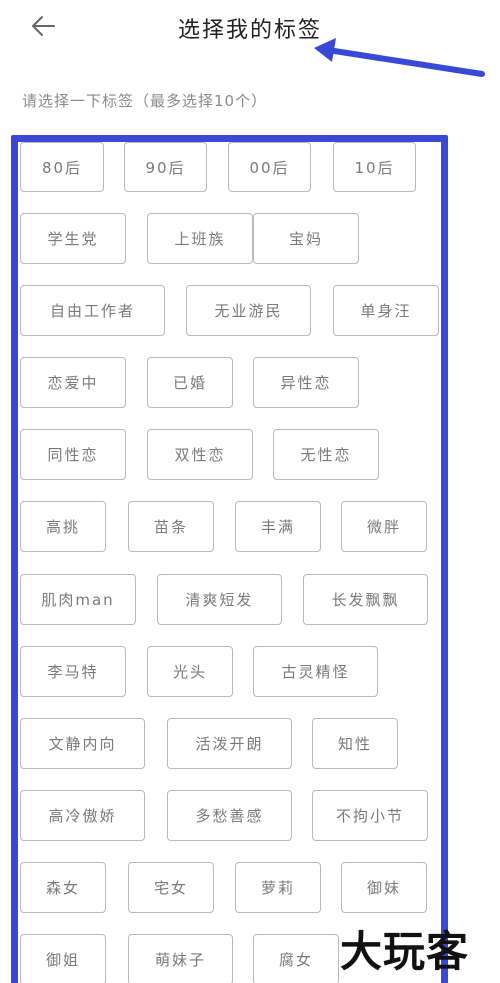 Image resolution: width=500 pixels, height=983 pixels. I want to click on tag-option: 文静内向, so click(82, 743).